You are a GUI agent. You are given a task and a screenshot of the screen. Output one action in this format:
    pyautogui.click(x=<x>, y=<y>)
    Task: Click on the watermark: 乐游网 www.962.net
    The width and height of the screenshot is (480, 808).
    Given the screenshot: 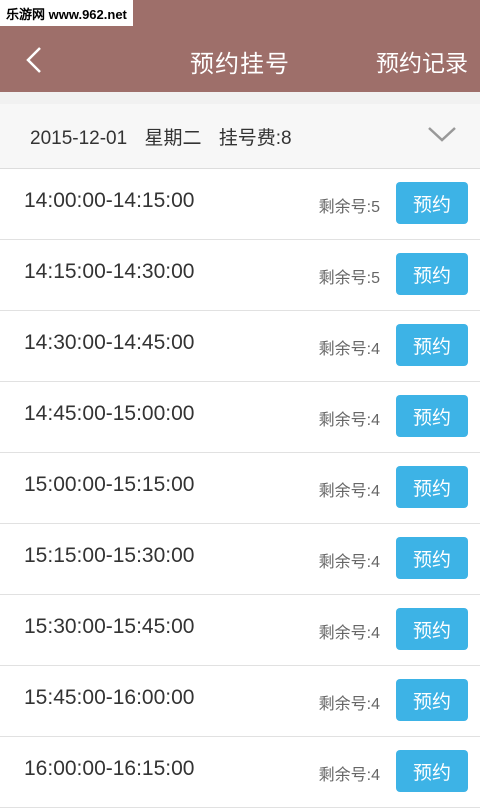 What is the action you would take?
    pyautogui.click(x=66, y=13)
    